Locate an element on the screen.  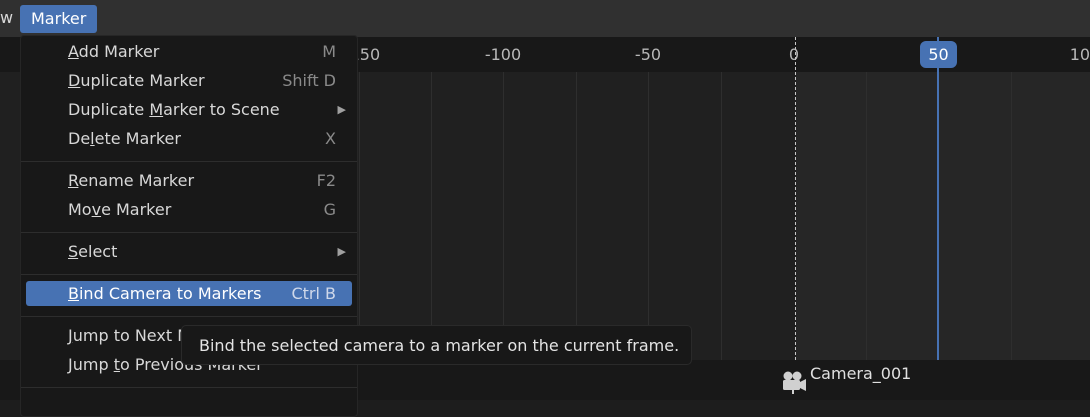
ruler-tick: -50 is located at coordinates (648, 54).